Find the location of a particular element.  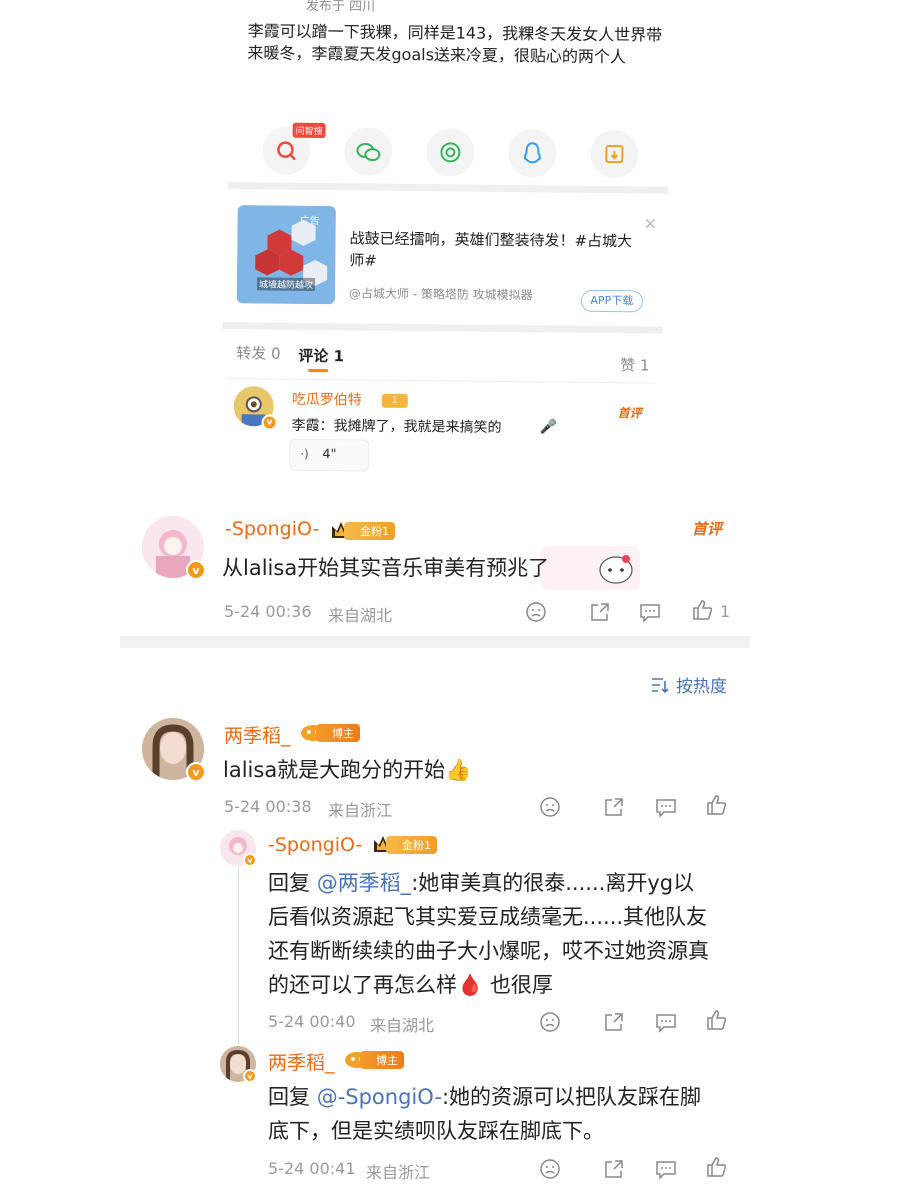

comment-username: 两季稻_ is located at coordinates (257, 734).